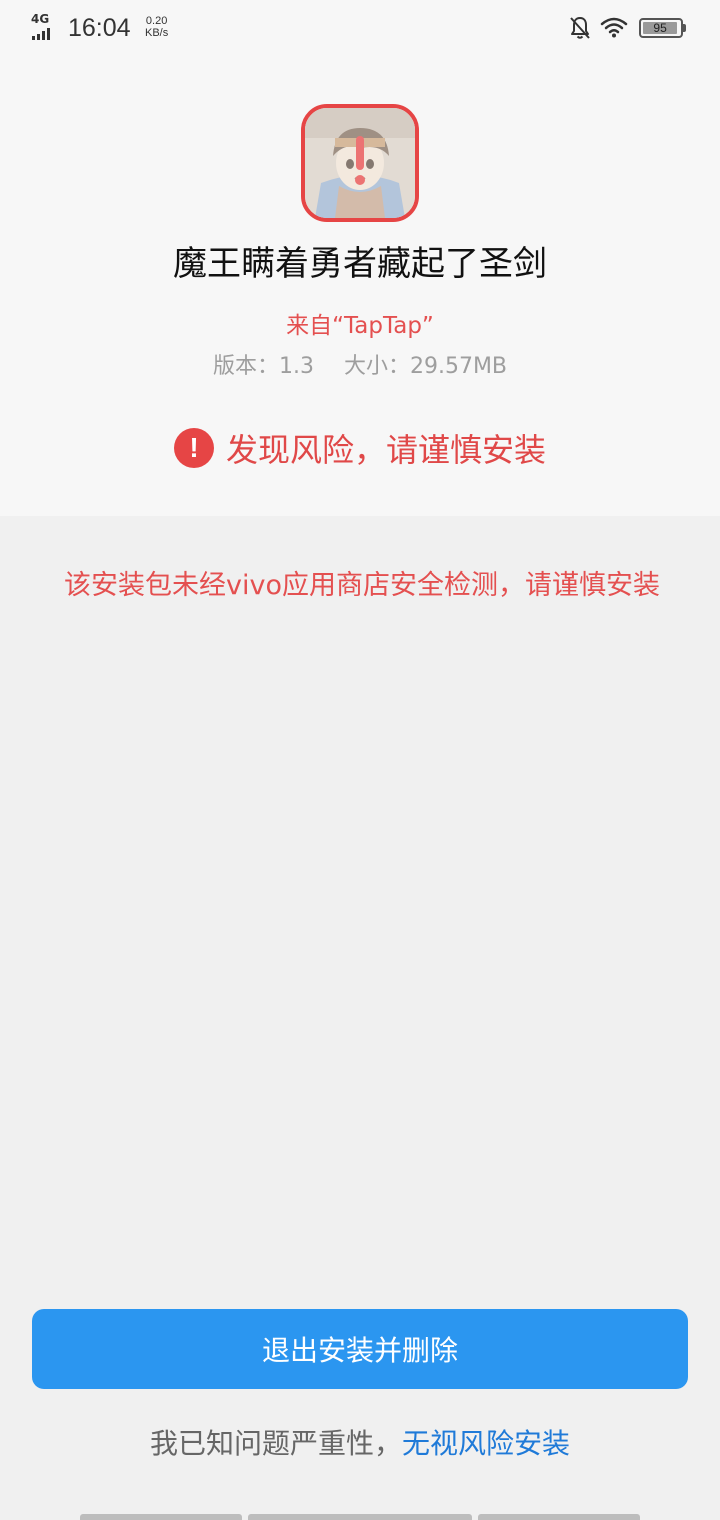 Image resolution: width=720 pixels, height=1520 pixels. What do you see at coordinates (40, 19) in the screenshot?
I see `network-type: 4G` at bounding box center [40, 19].